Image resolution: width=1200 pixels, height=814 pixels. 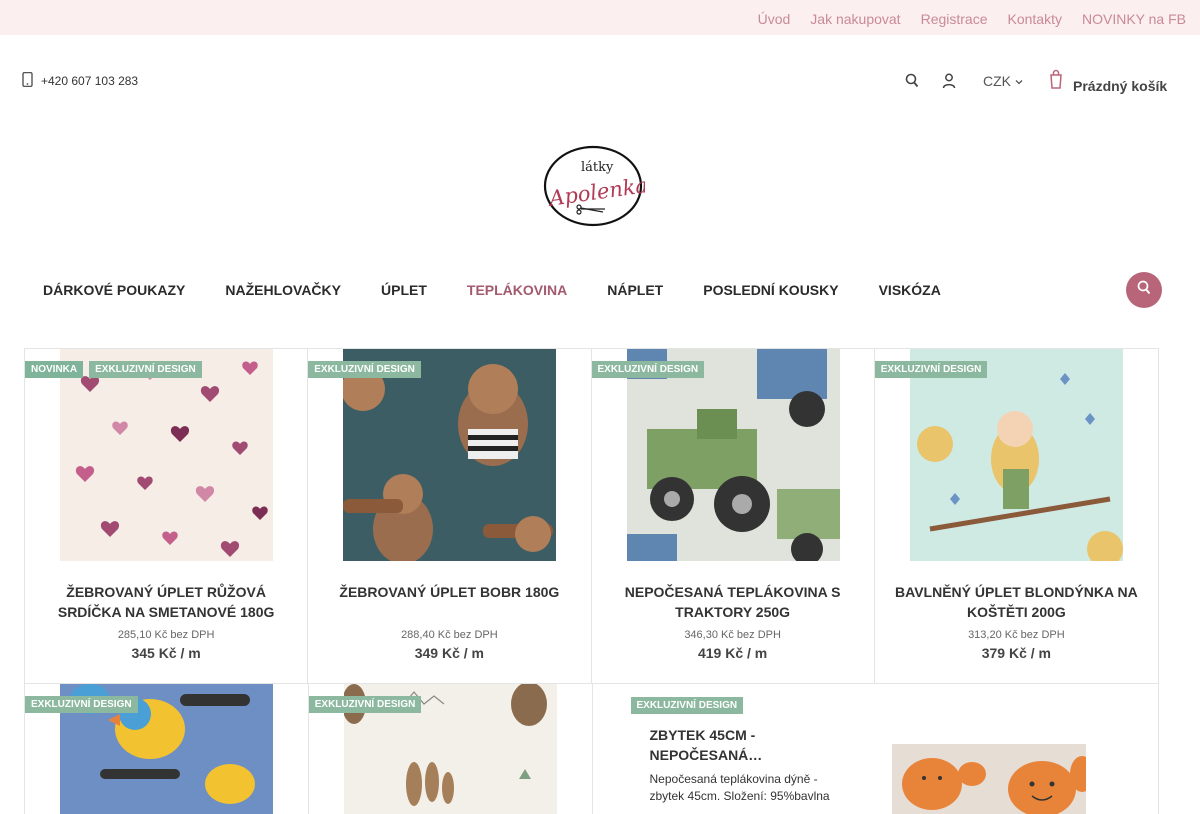 What do you see at coordinates (1016, 602) in the screenshot?
I see `product-title: BAVLNĚNÝ ÚPLET BLONDÝNKA NA KOŠTĚTI 200G` at bounding box center [1016, 602].